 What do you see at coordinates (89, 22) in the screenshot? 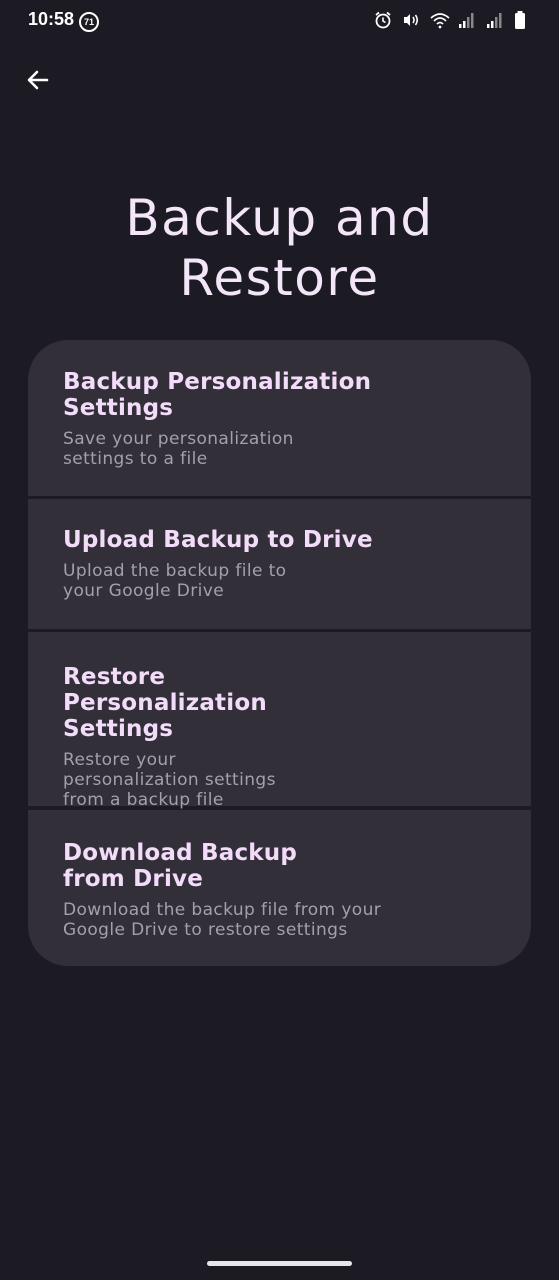
I see `notification-badge: 71` at bounding box center [89, 22].